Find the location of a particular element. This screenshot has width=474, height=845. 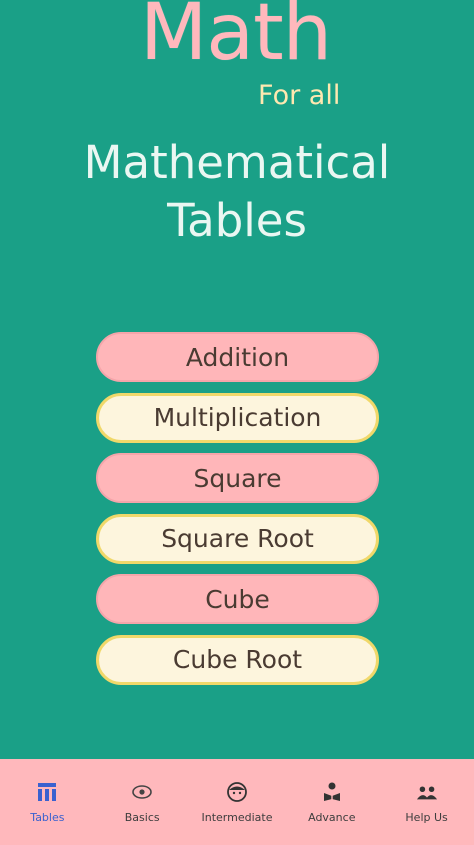

nav-tab-advance: Advance is located at coordinates (331, 802).